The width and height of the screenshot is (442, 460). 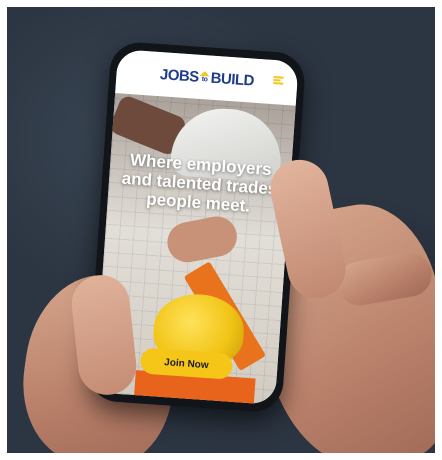 I want to click on hamburger-menu-icon, so click(x=278, y=80).